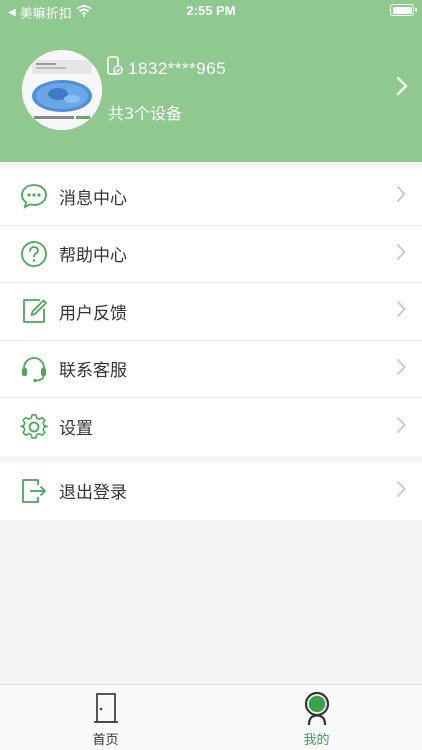  I want to click on phone-icon, so click(115, 68).